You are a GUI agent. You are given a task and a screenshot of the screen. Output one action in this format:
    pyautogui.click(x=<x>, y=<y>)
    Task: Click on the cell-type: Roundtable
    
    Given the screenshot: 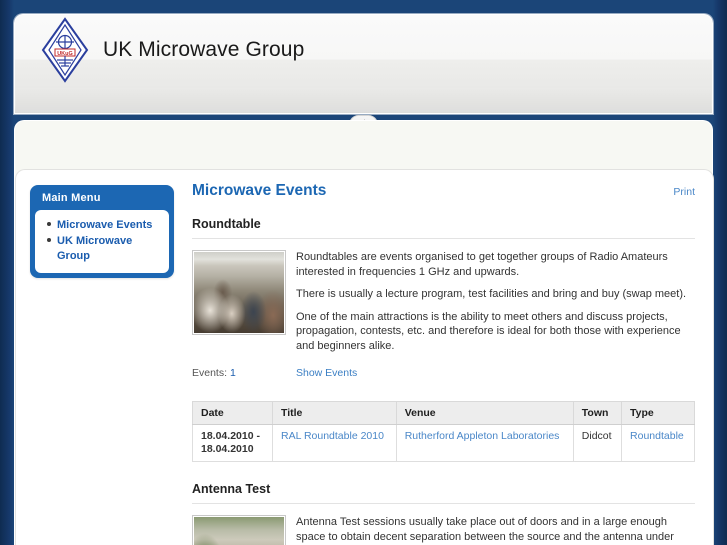 What is the action you would take?
    pyautogui.click(x=658, y=443)
    